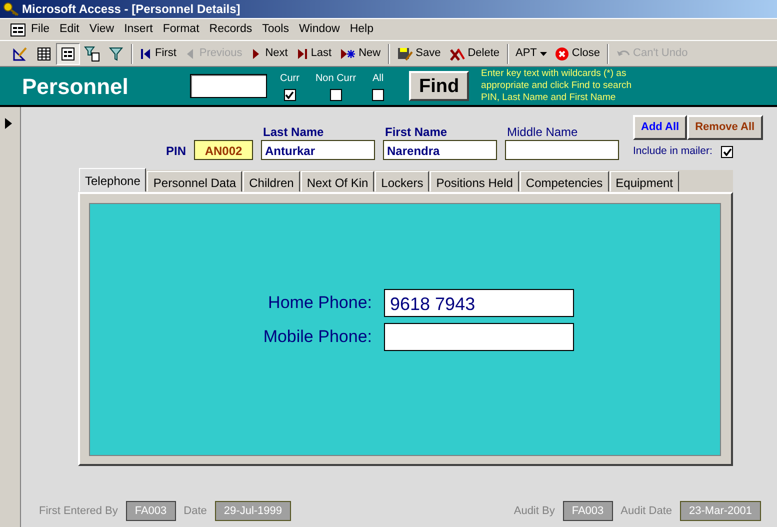 The width and height of the screenshot is (777, 527). I want to click on tab: Telephone, so click(112, 180).